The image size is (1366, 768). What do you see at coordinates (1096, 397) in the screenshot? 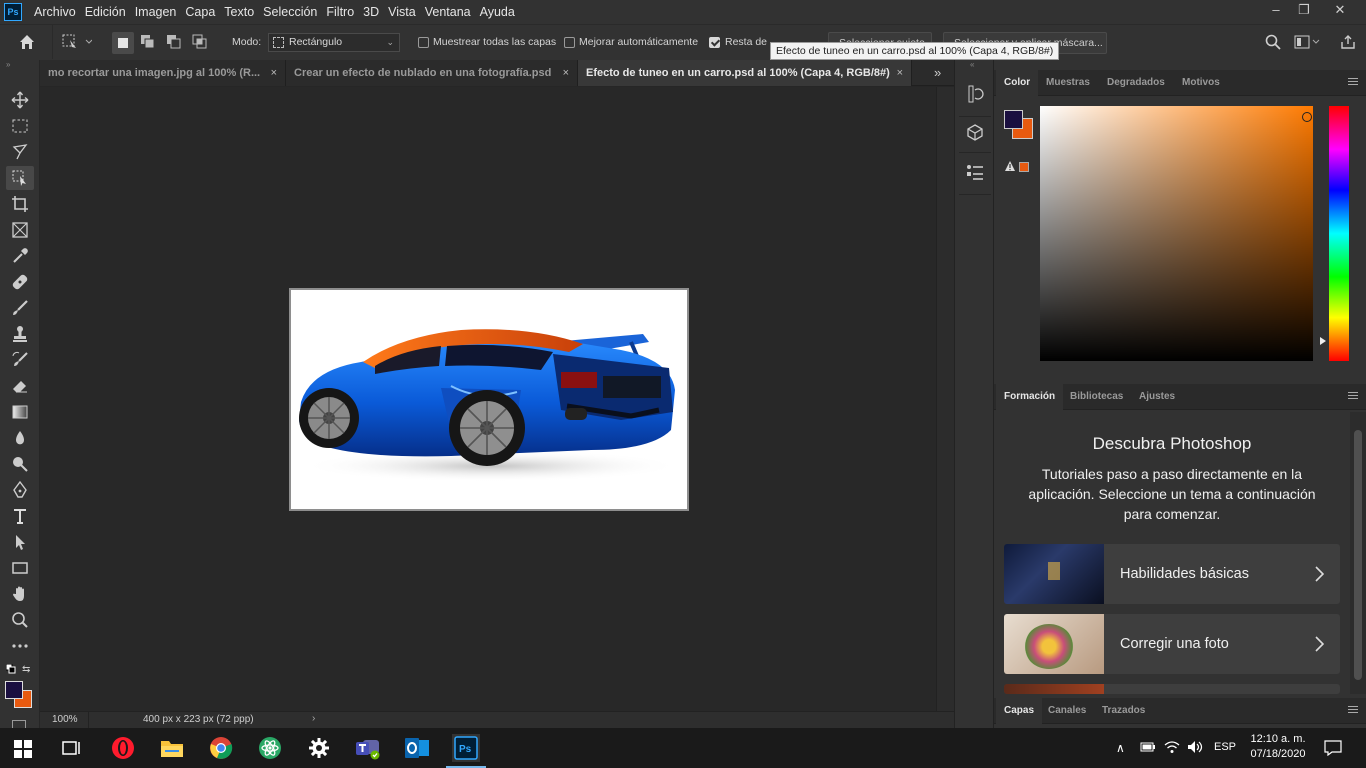
I see `tab-bibliotecas: Bibliotecas` at bounding box center [1096, 397].